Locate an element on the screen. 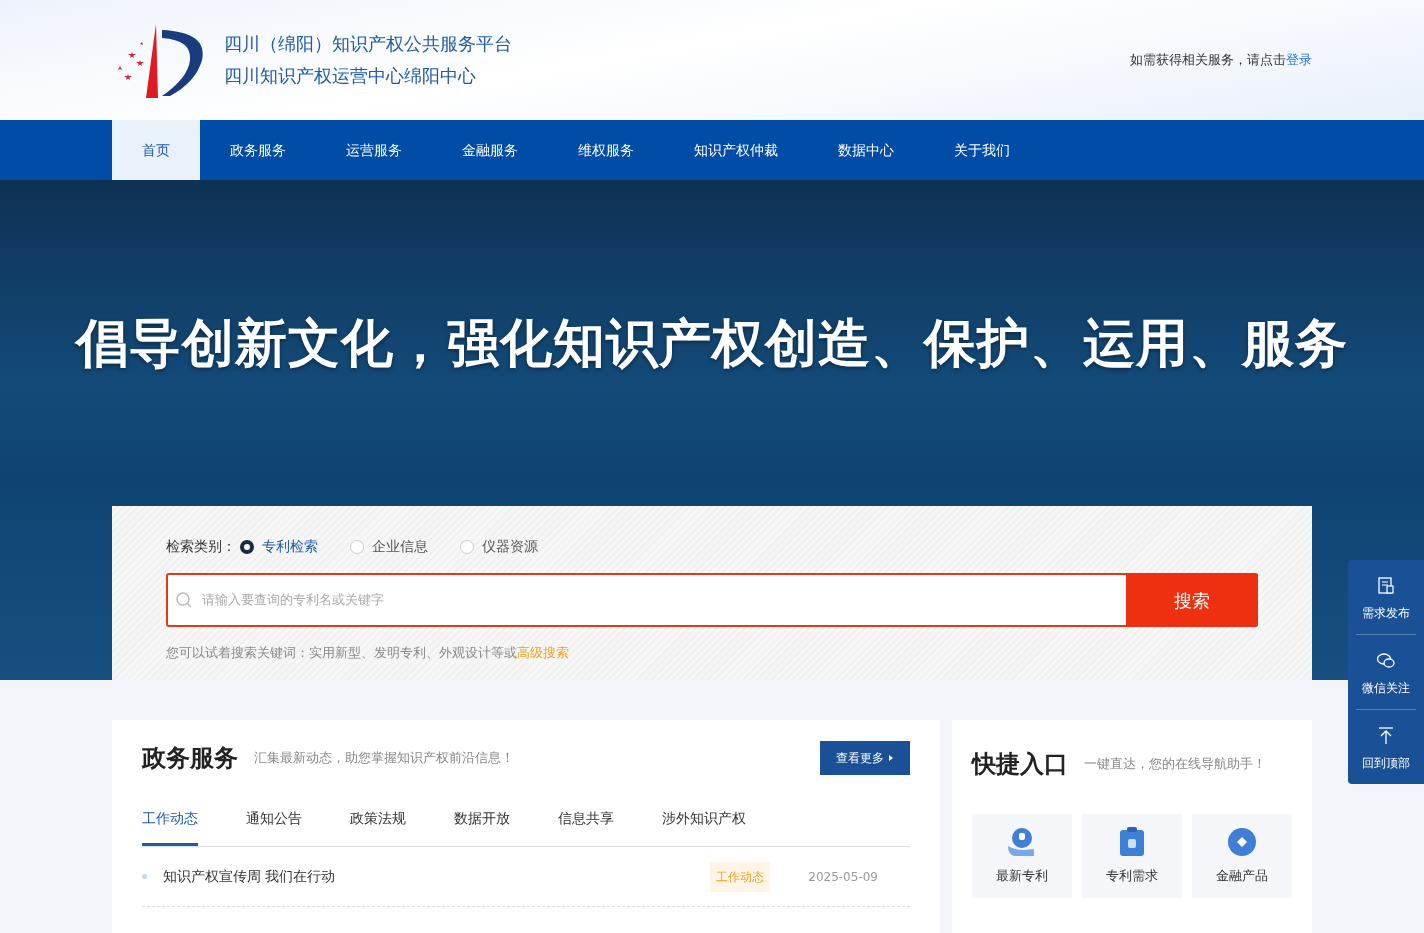 This screenshot has height=933, width=1424. tab: 信息共享 is located at coordinates (586, 827).